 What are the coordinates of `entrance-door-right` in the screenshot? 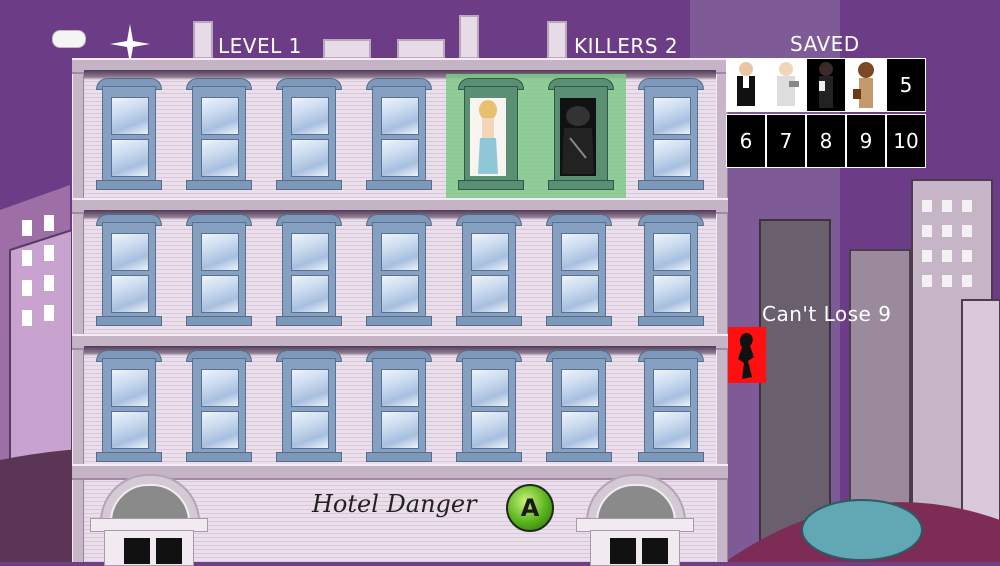 It's located at (635, 520).